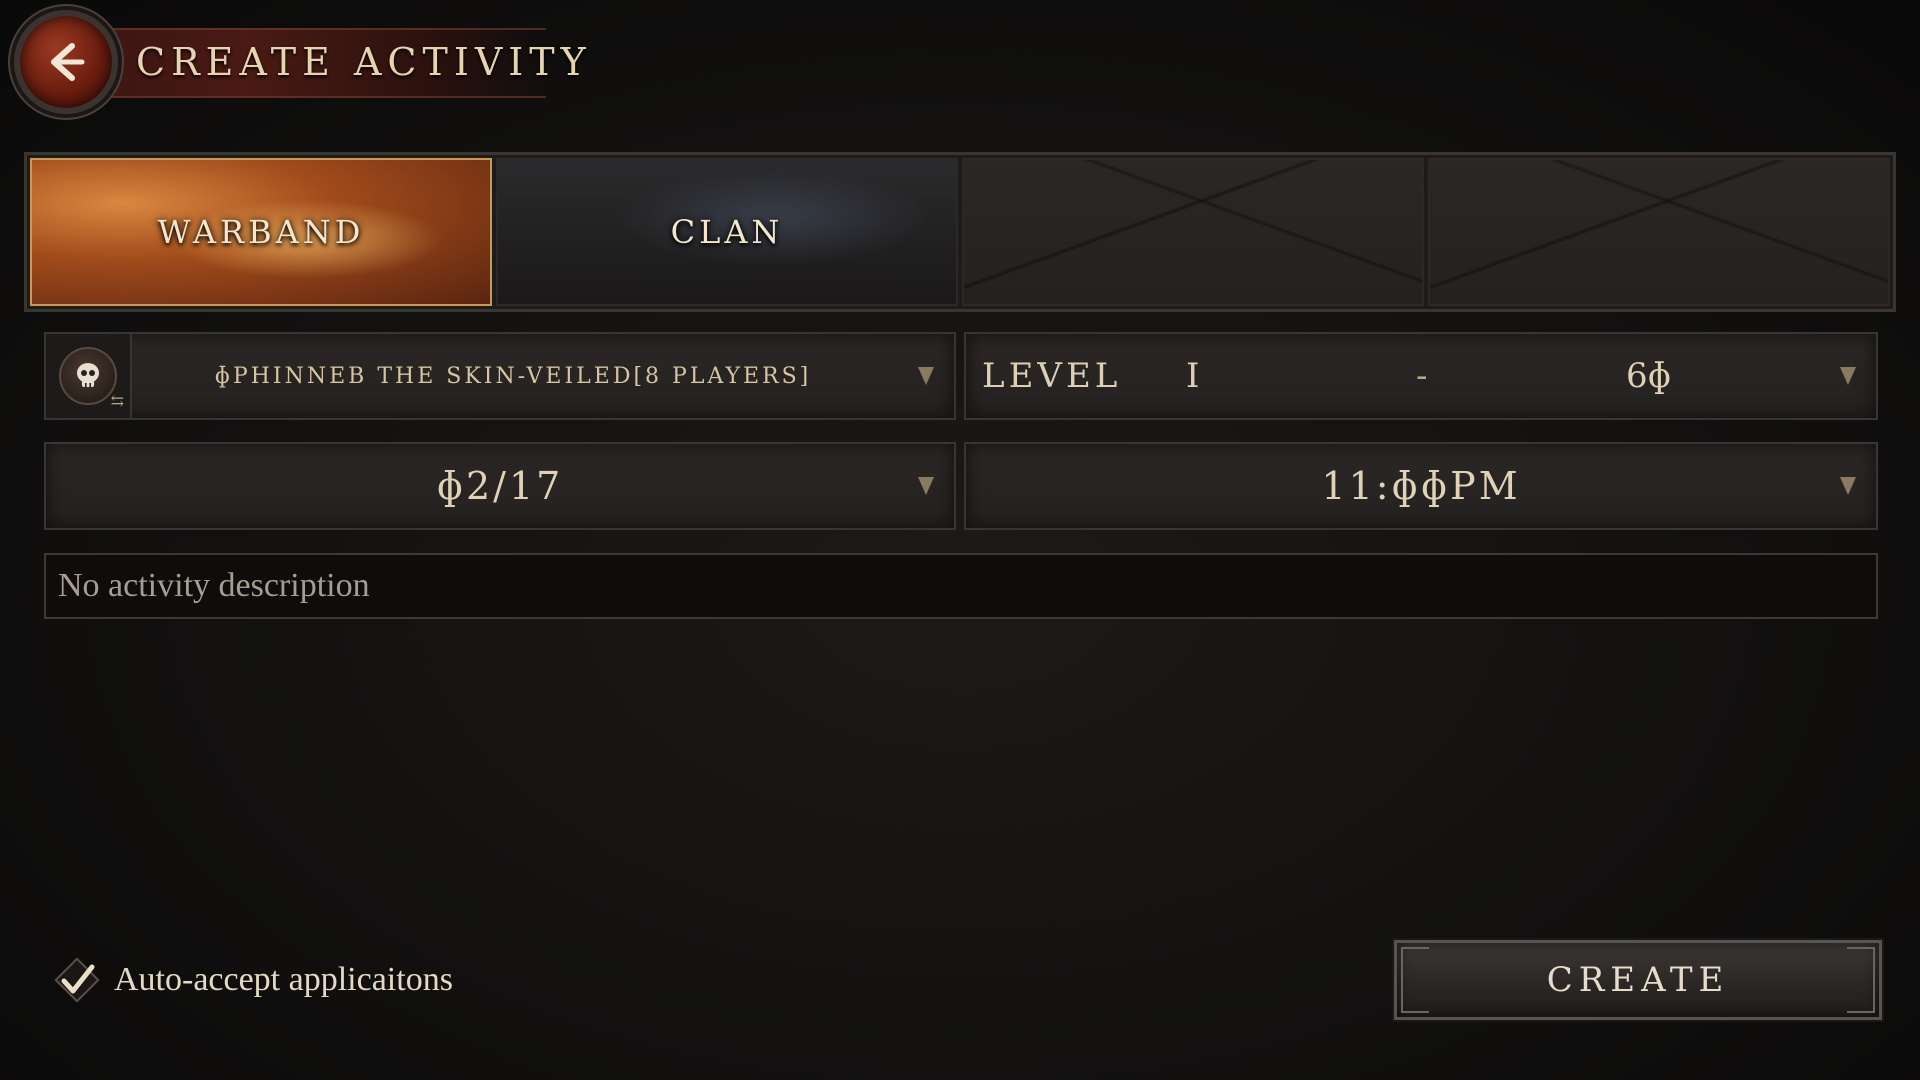 The width and height of the screenshot is (1920, 1080). I want to click on auto-accept-label: Auto-accept applicaitons, so click(283, 979).